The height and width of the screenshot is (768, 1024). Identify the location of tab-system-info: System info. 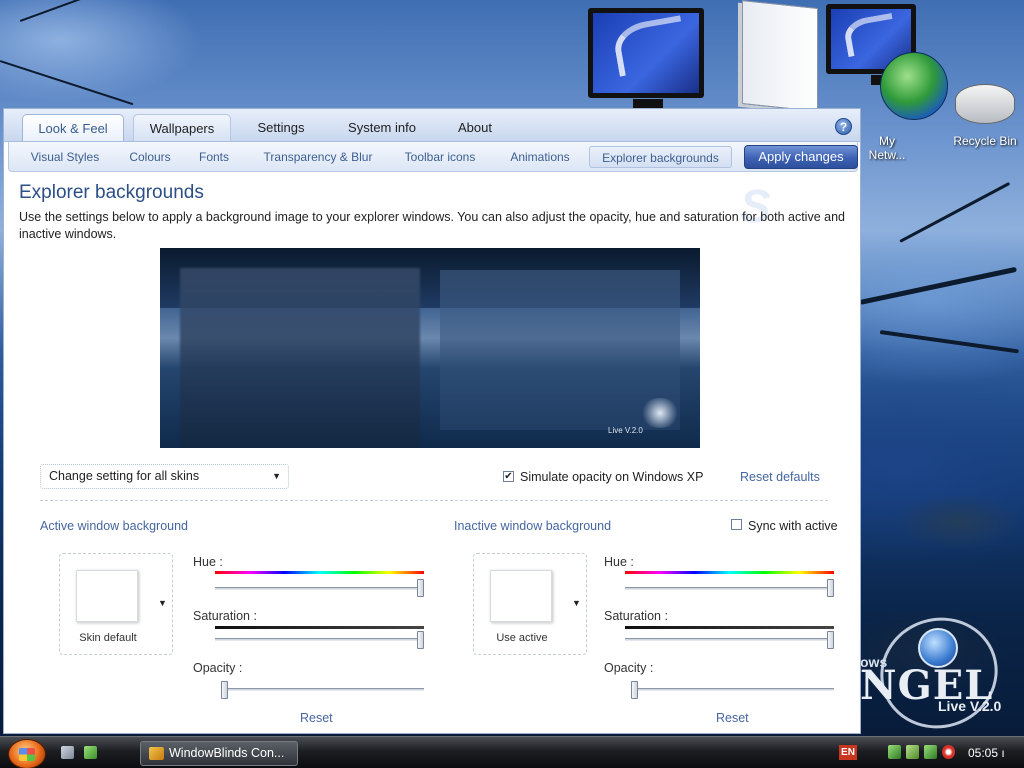
(382, 127).